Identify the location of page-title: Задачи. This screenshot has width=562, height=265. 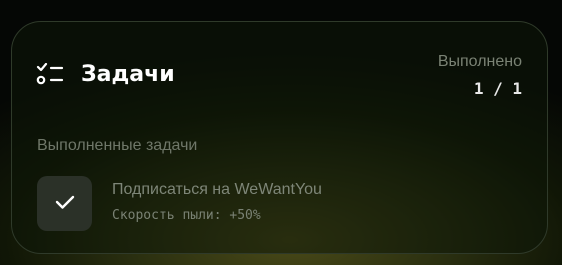
(128, 74).